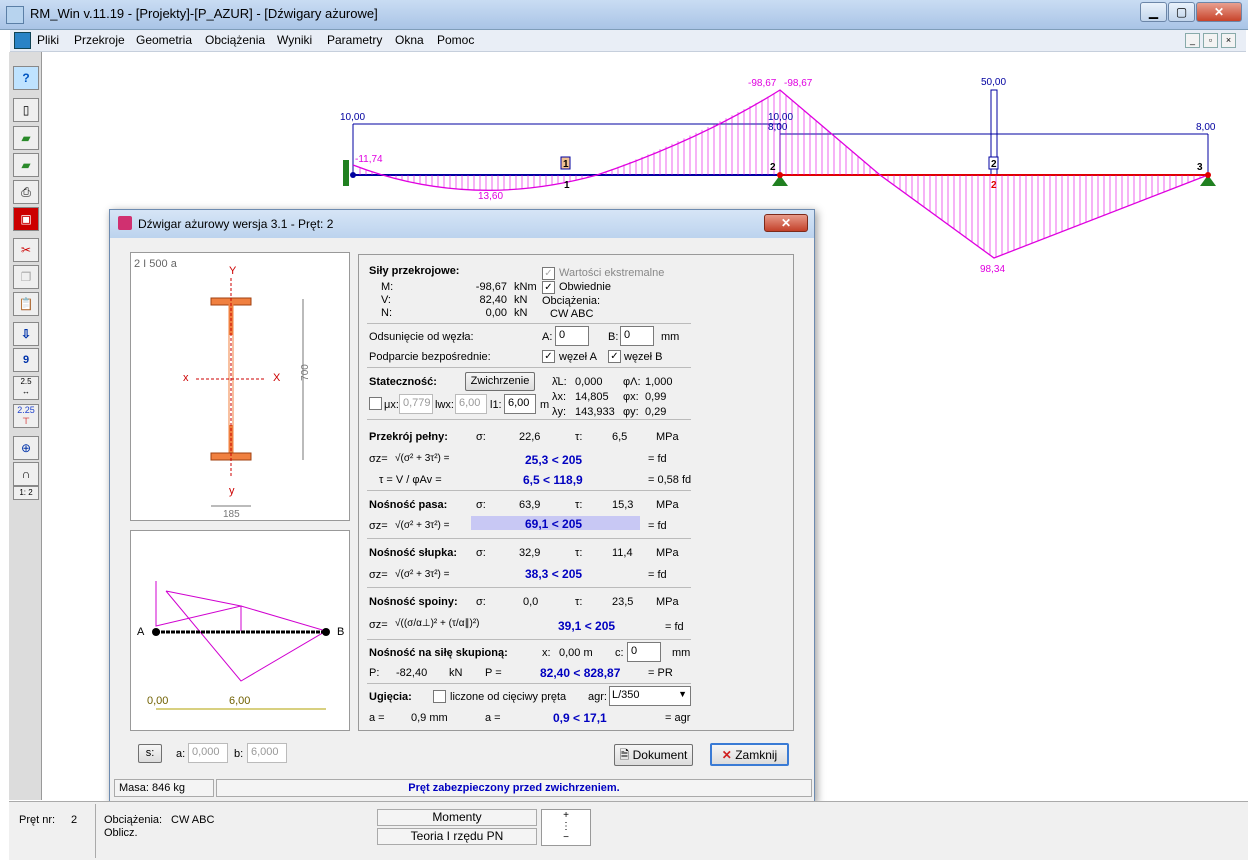  What do you see at coordinates (614, 356) in the screenshot?
I see `support-b-checkbox: ✓` at bounding box center [614, 356].